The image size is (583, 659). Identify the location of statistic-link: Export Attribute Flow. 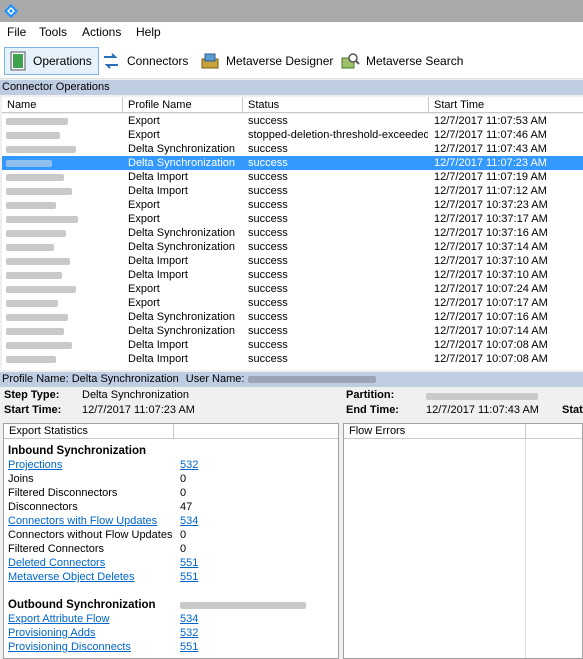
(59, 619).